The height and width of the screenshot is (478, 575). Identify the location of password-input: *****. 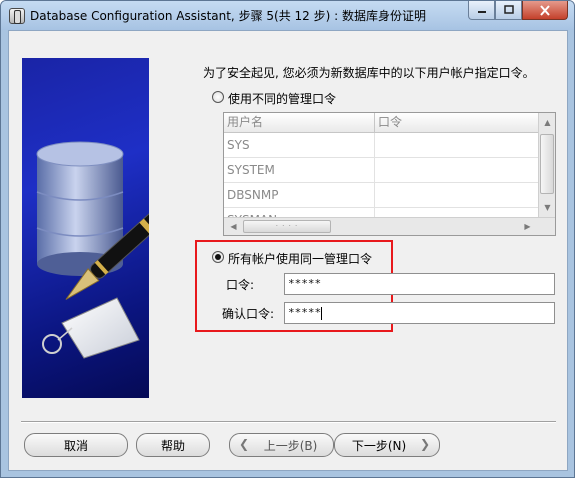
(419, 284).